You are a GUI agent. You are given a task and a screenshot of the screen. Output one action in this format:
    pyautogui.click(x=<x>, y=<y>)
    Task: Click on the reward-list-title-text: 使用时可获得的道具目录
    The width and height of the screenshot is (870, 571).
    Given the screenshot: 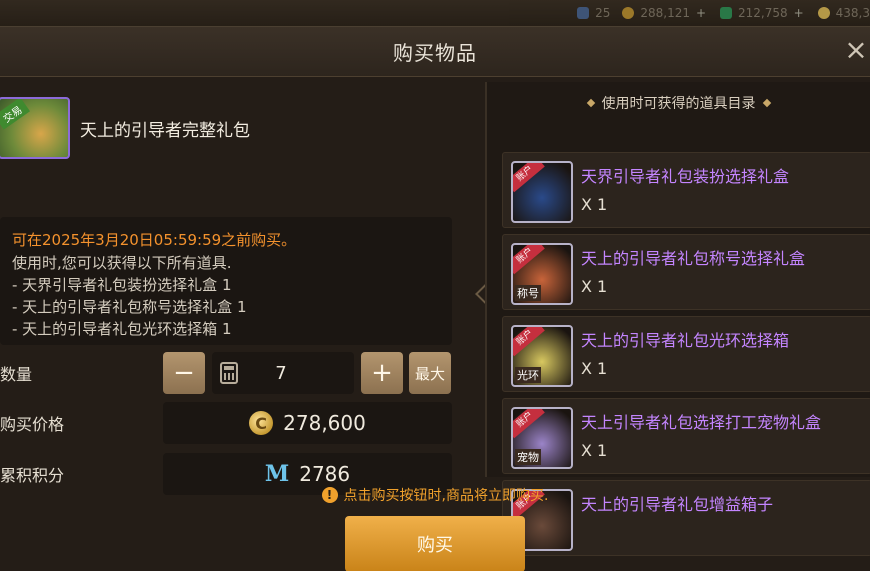 What is the action you would take?
    pyautogui.click(x=678, y=104)
    